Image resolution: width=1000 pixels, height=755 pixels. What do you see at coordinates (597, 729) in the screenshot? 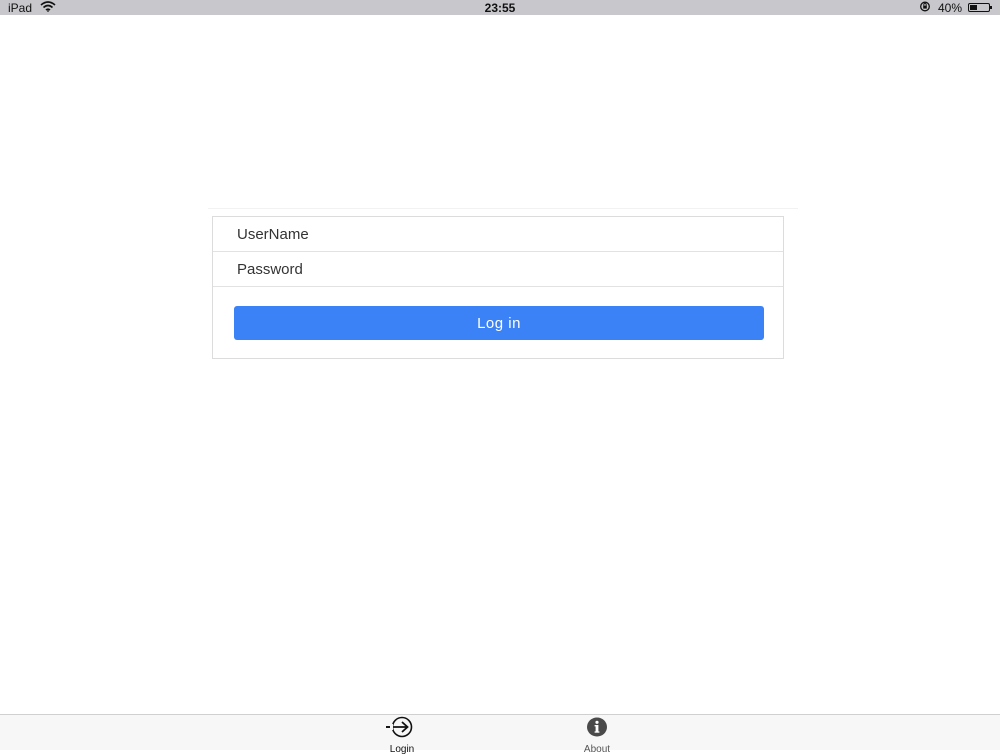
I see `info-icon` at bounding box center [597, 729].